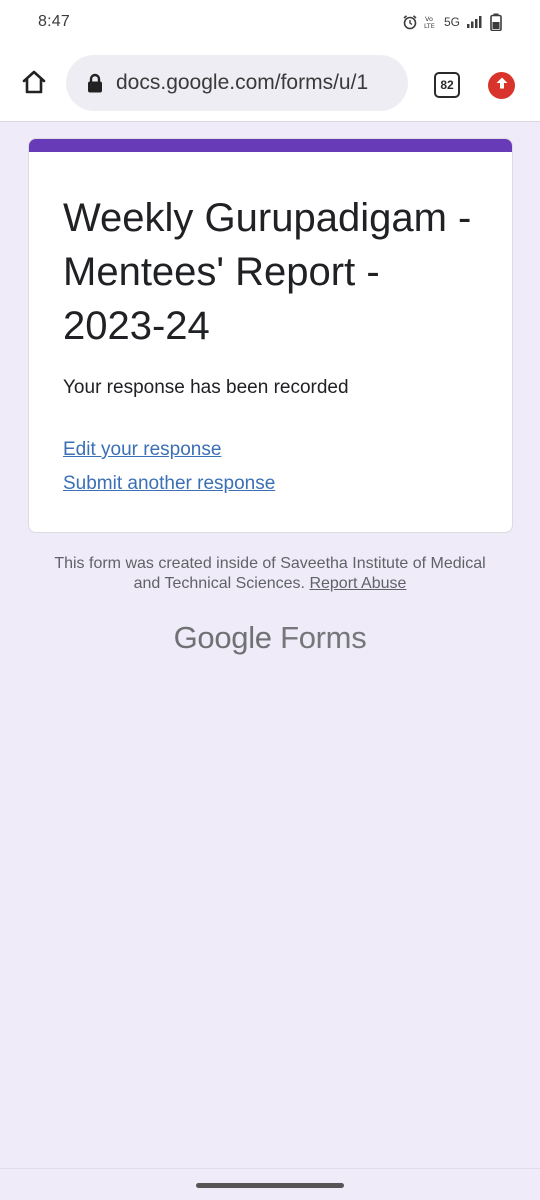  I want to click on tab-count: 82, so click(447, 85).